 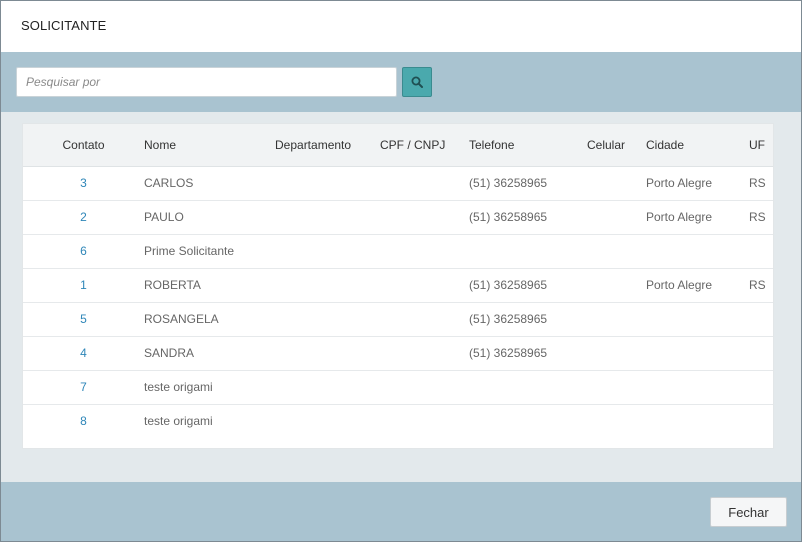 I want to click on close-button: Fechar, so click(x=748, y=512).